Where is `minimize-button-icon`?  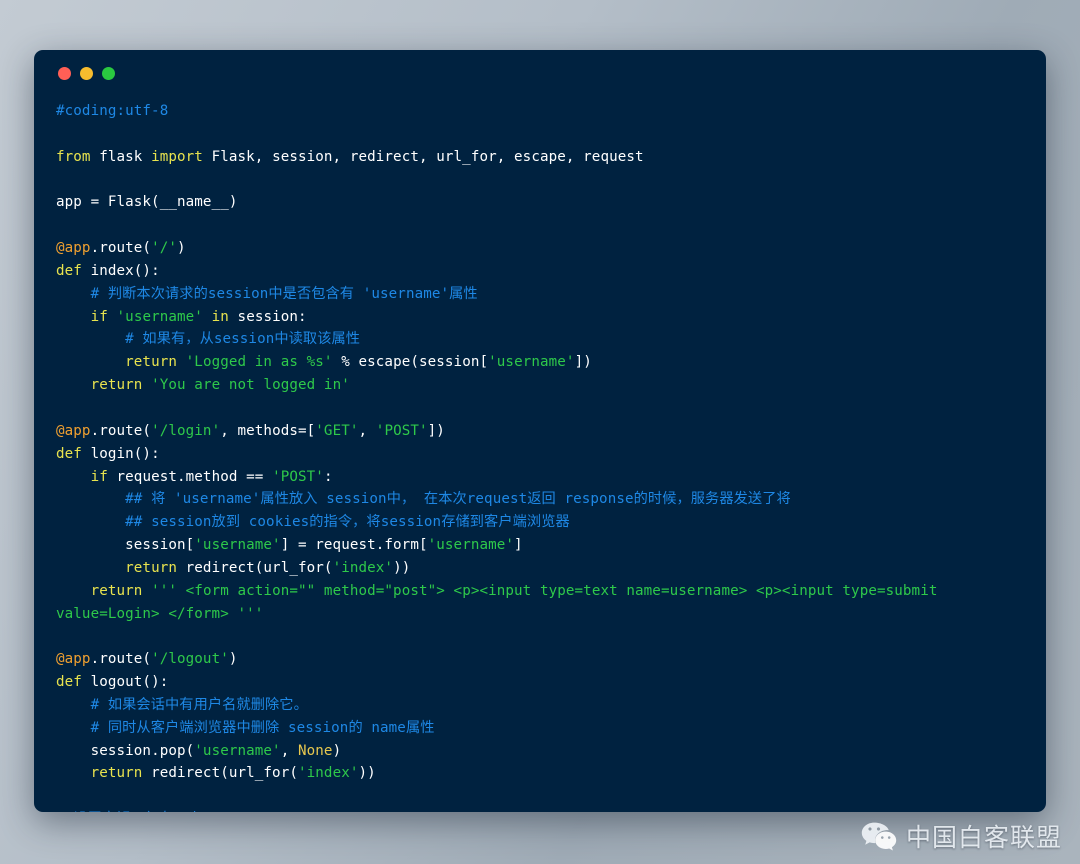 minimize-button-icon is located at coordinates (86, 73).